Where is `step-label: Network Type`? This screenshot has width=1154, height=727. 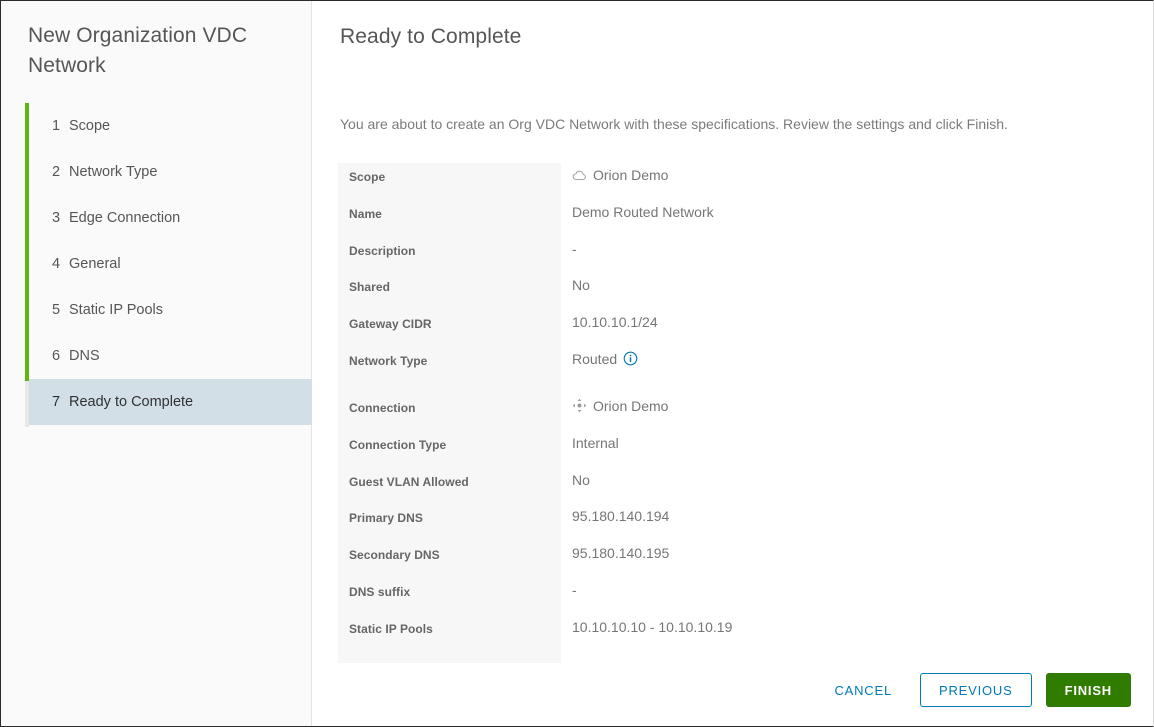
step-label: Network Type is located at coordinates (113, 172).